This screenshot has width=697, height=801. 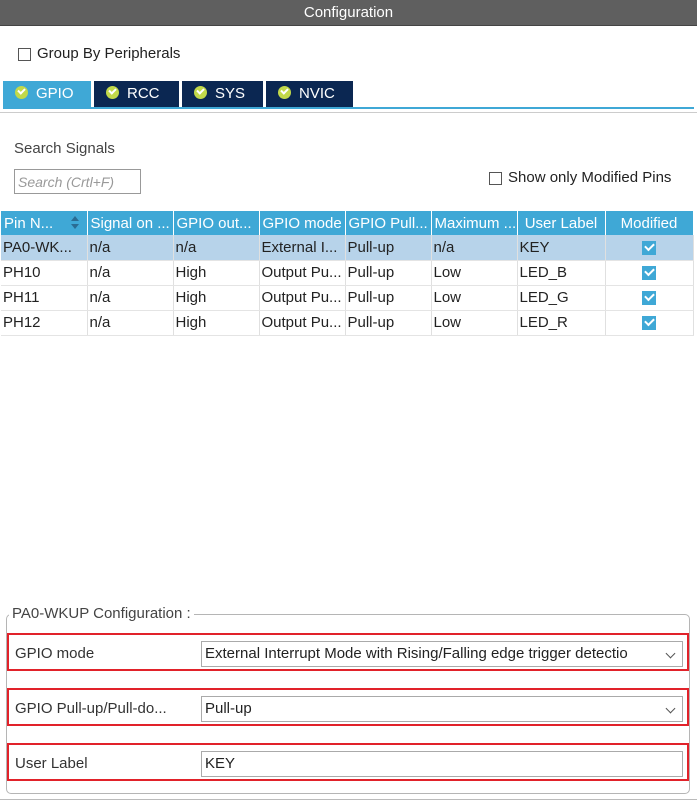 What do you see at coordinates (442, 709) in the screenshot?
I see `gpio-pull-select: Pull-up` at bounding box center [442, 709].